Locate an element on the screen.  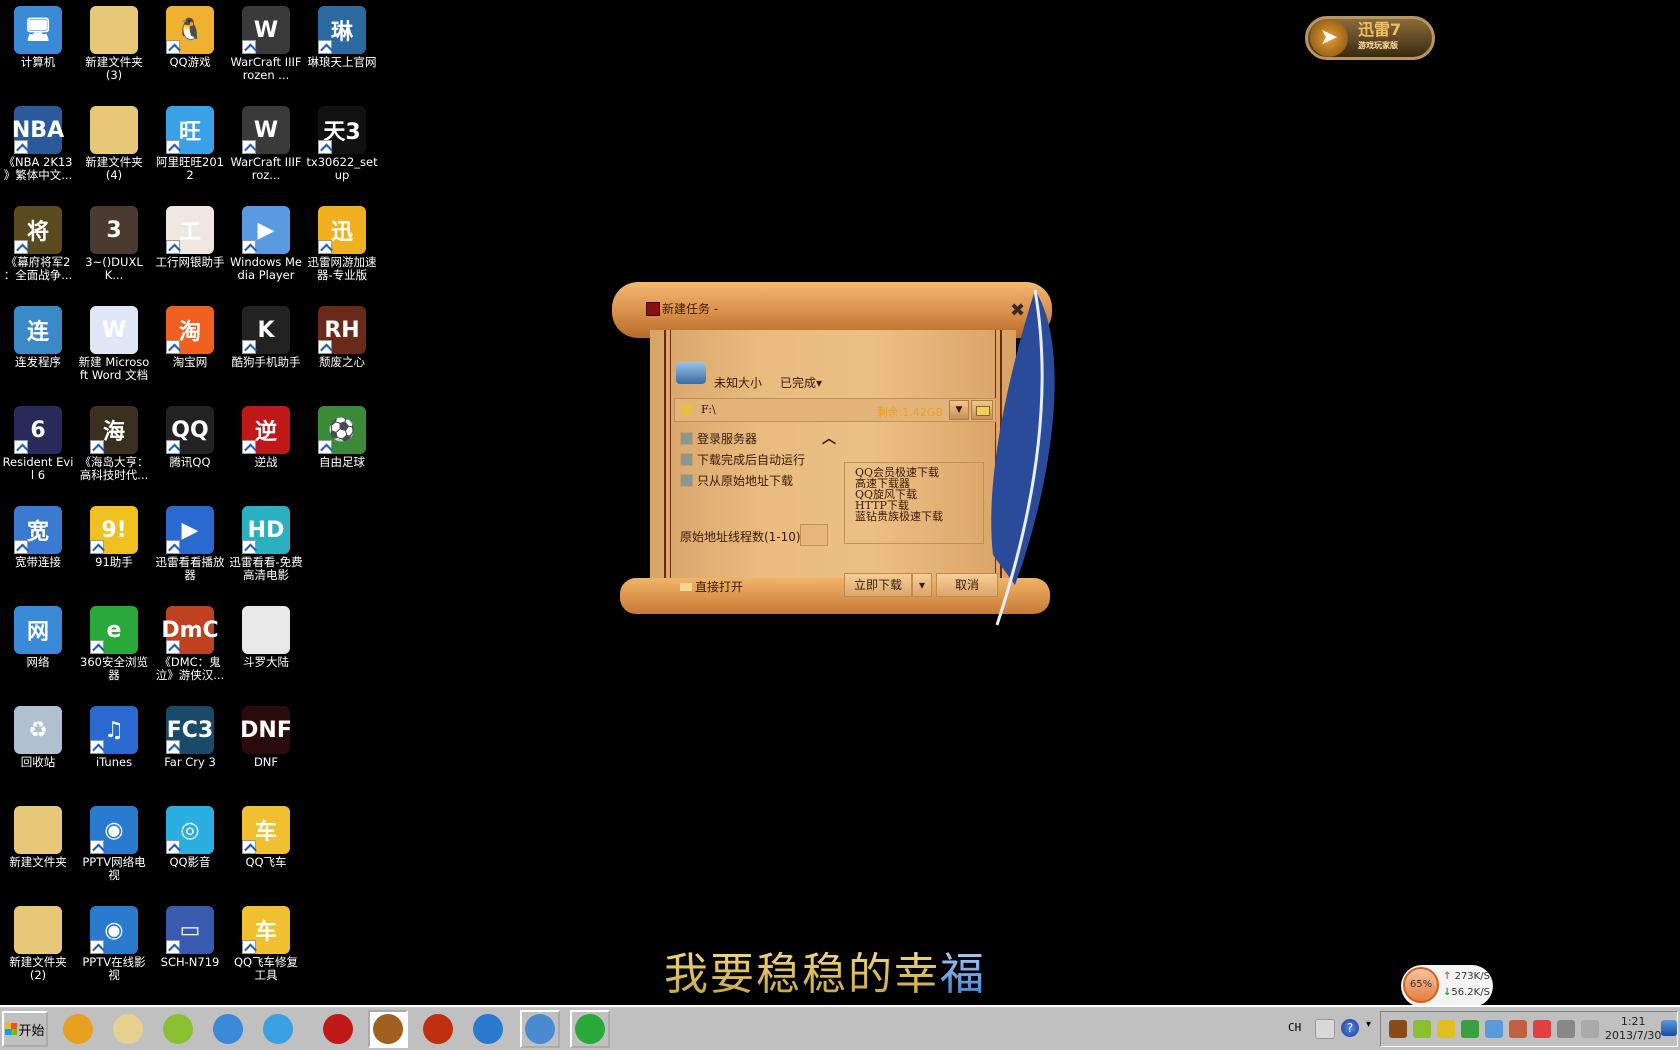
desktop-icon: 迅迅雷网游加速器-专业版 is located at coordinates (342, 241).